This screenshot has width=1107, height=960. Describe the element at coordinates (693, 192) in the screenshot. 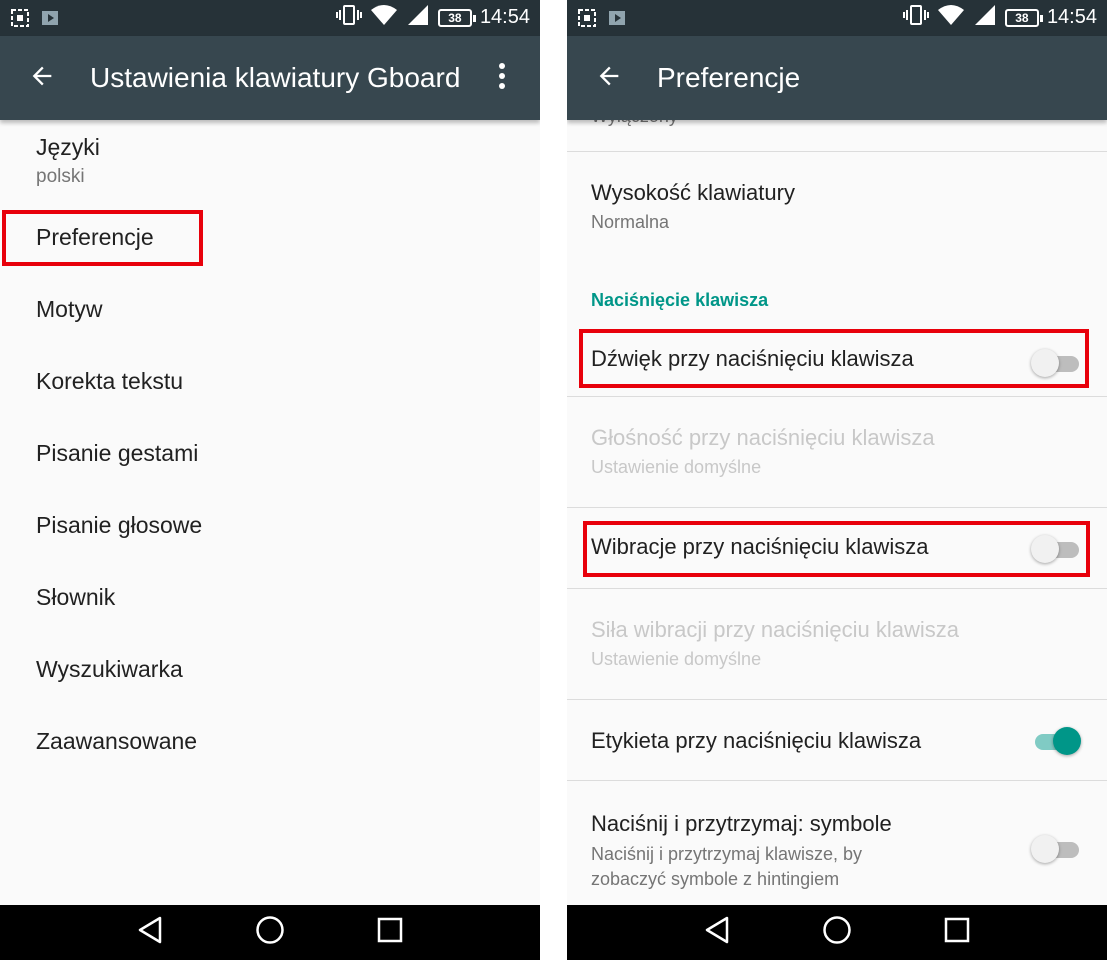

I see `pref-title: Wysokość klawiatury` at that location.